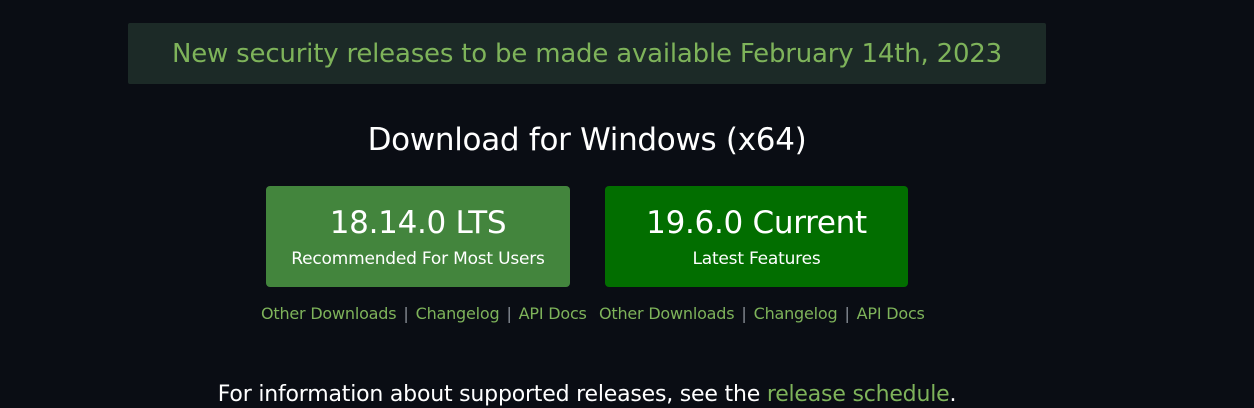 The width and height of the screenshot is (1254, 408). I want to click on lts-subtitle-label: Recommended For Most Users, so click(418, 258).